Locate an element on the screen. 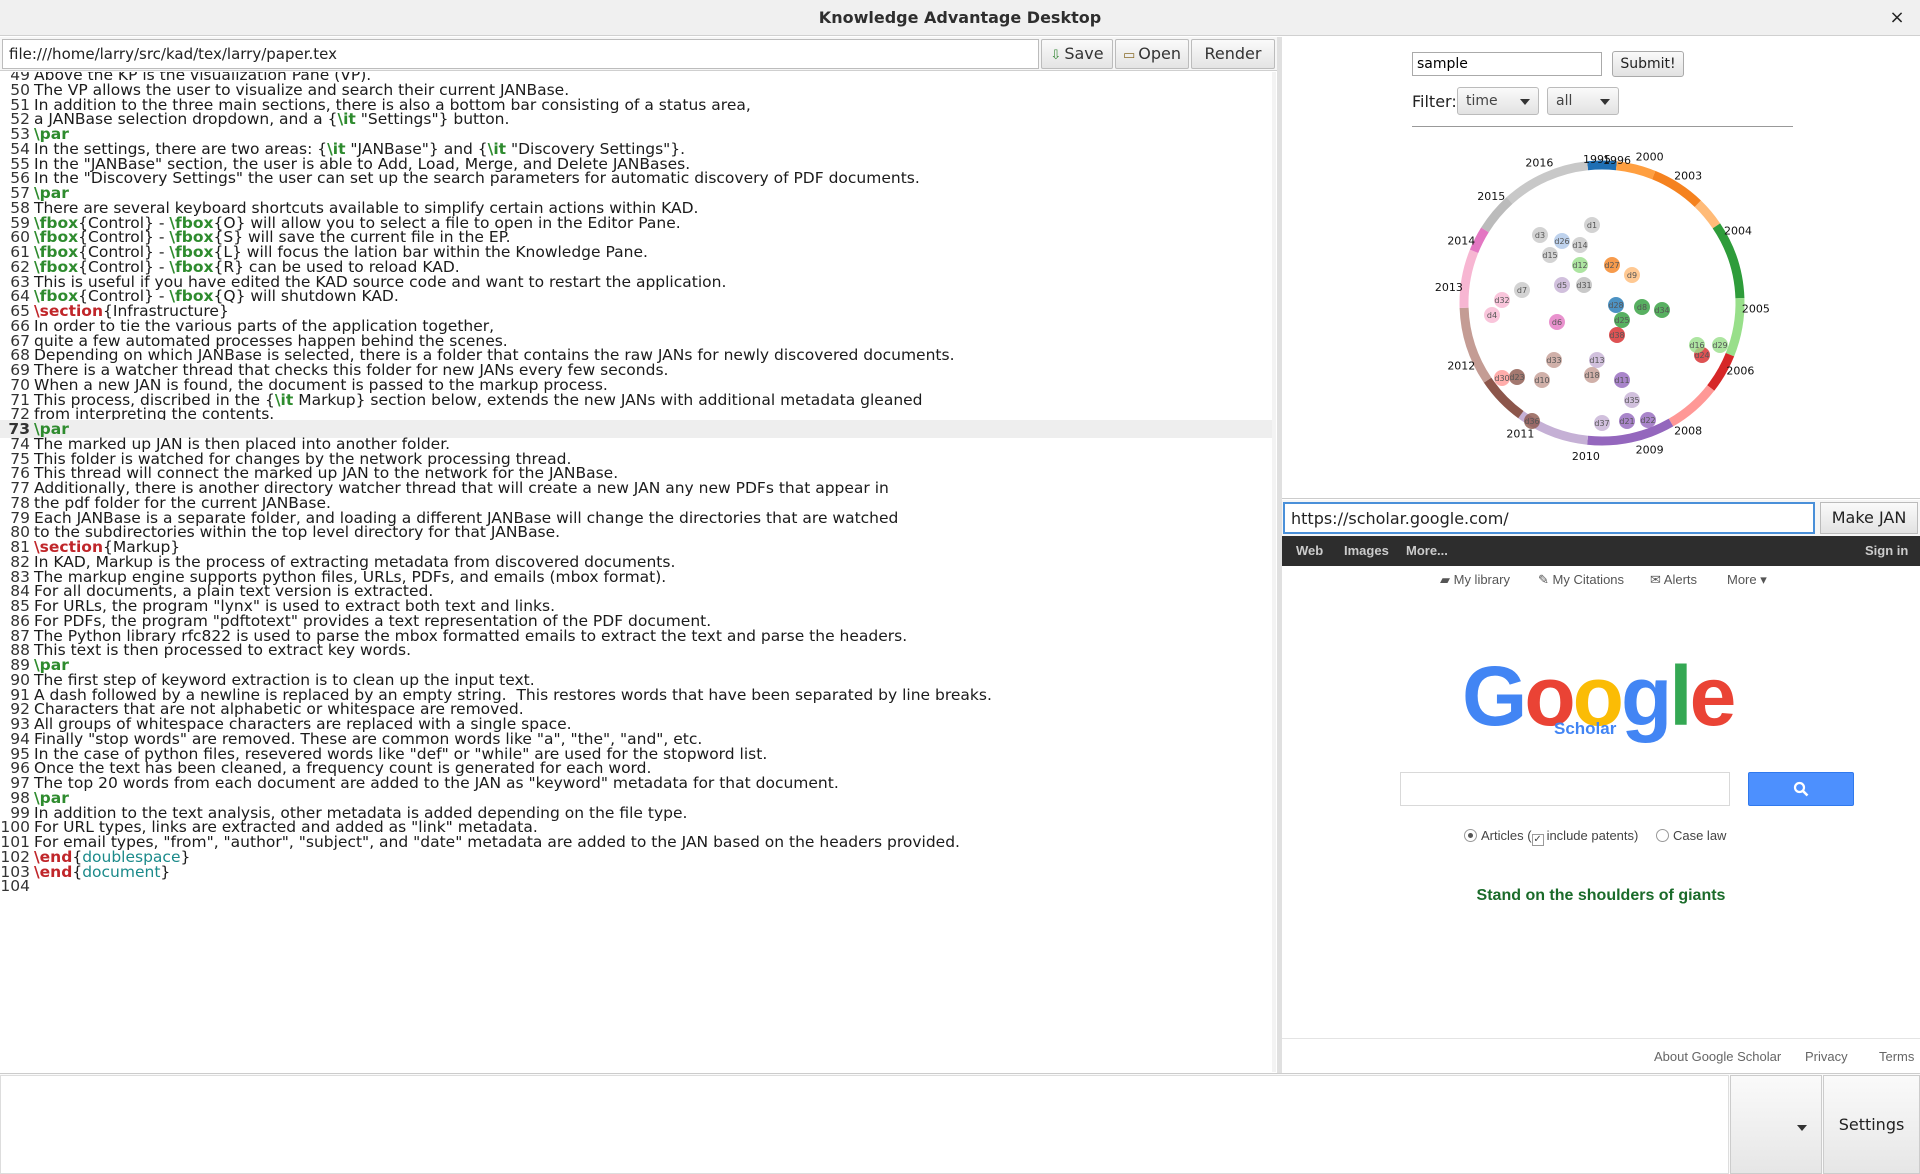 The width and height of the screenshot is (1920, 1174). chevron-down-icon: ▾ is located at coordinates (1761, 579).